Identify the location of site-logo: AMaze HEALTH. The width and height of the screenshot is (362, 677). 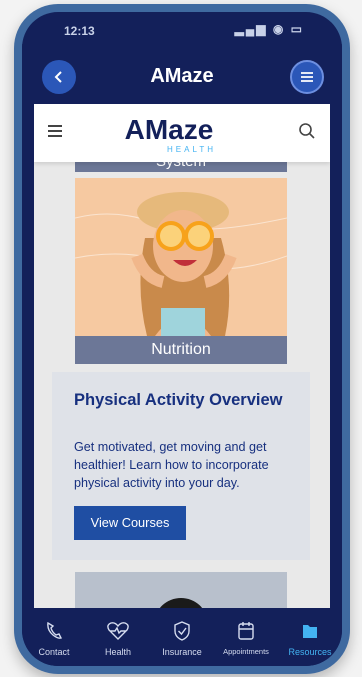
(169, 135).